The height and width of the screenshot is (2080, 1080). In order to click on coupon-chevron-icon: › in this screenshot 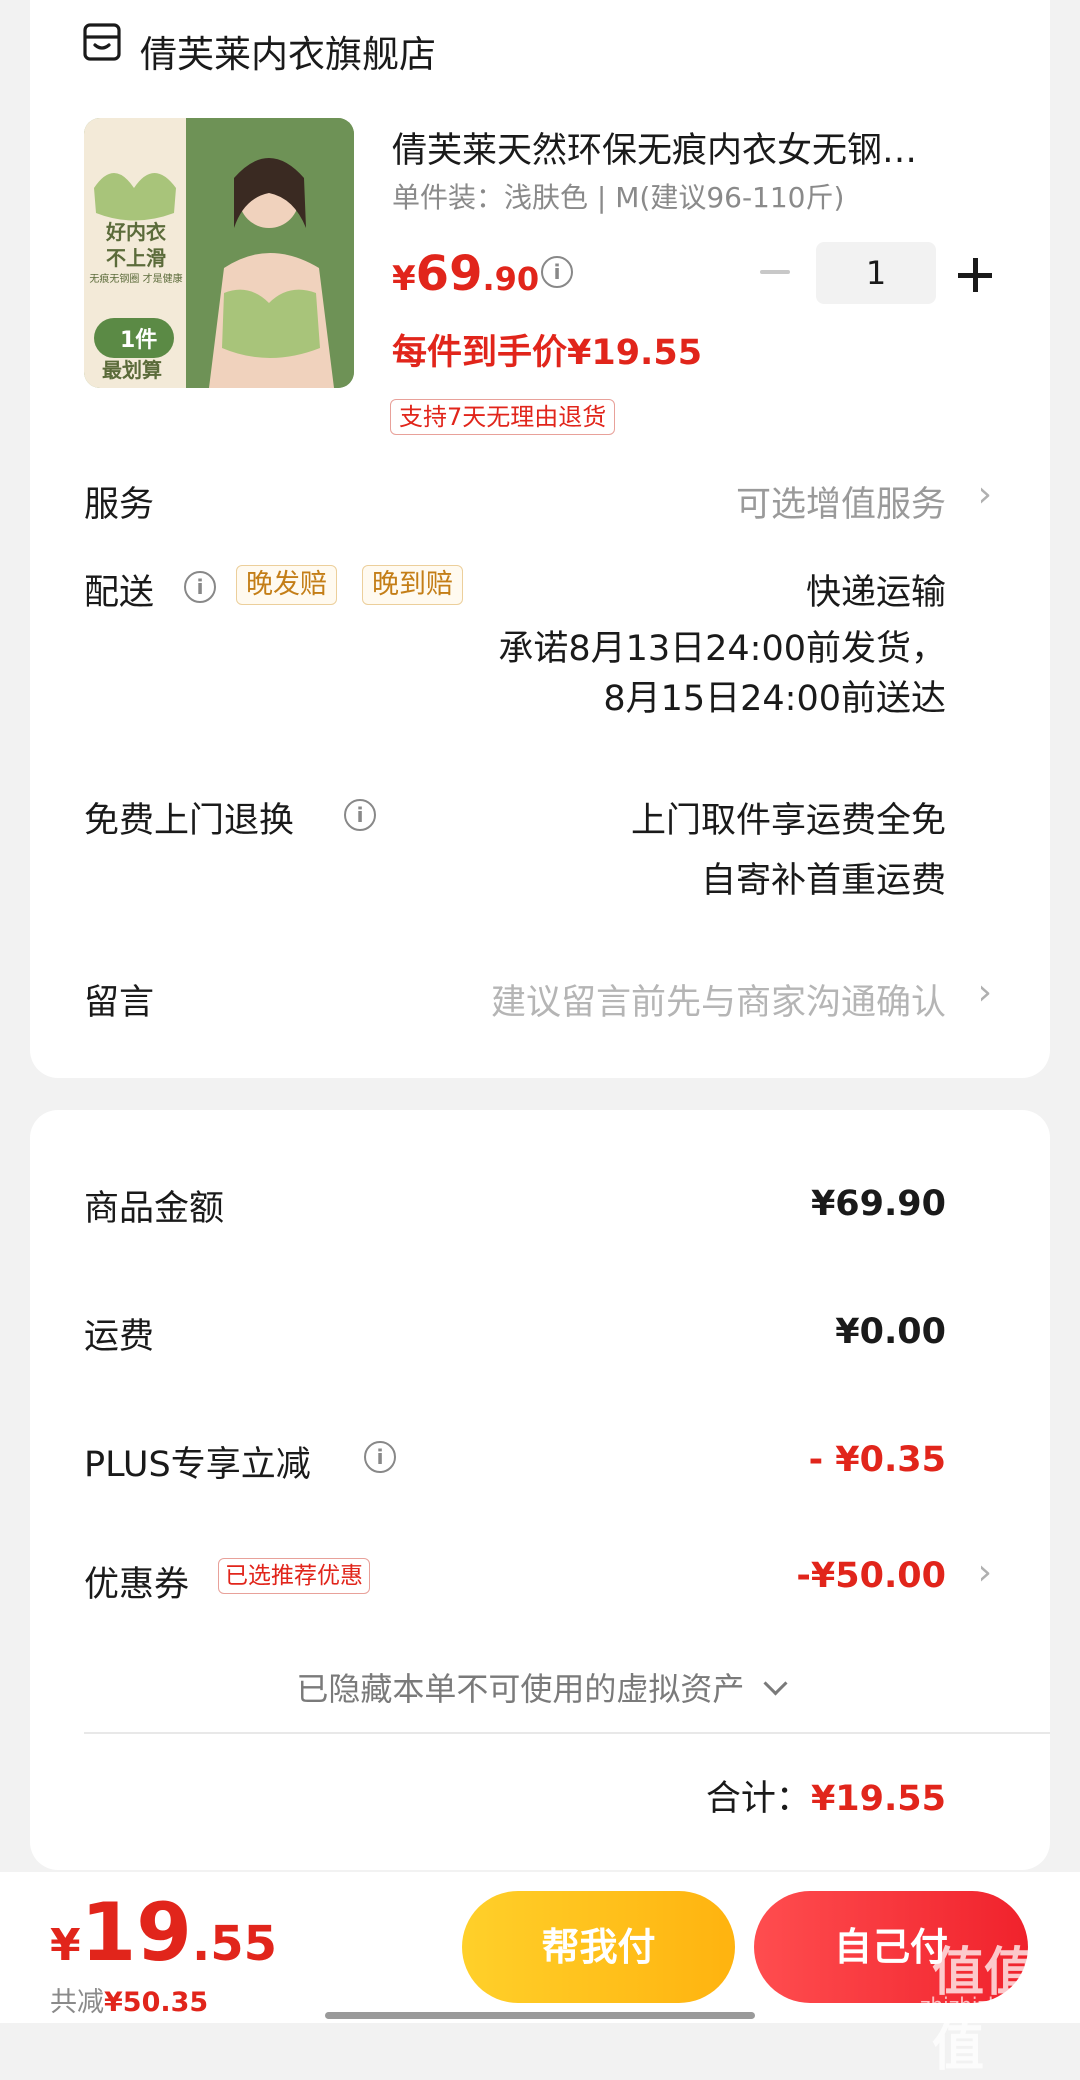, I will do `click(985, 1572)`.